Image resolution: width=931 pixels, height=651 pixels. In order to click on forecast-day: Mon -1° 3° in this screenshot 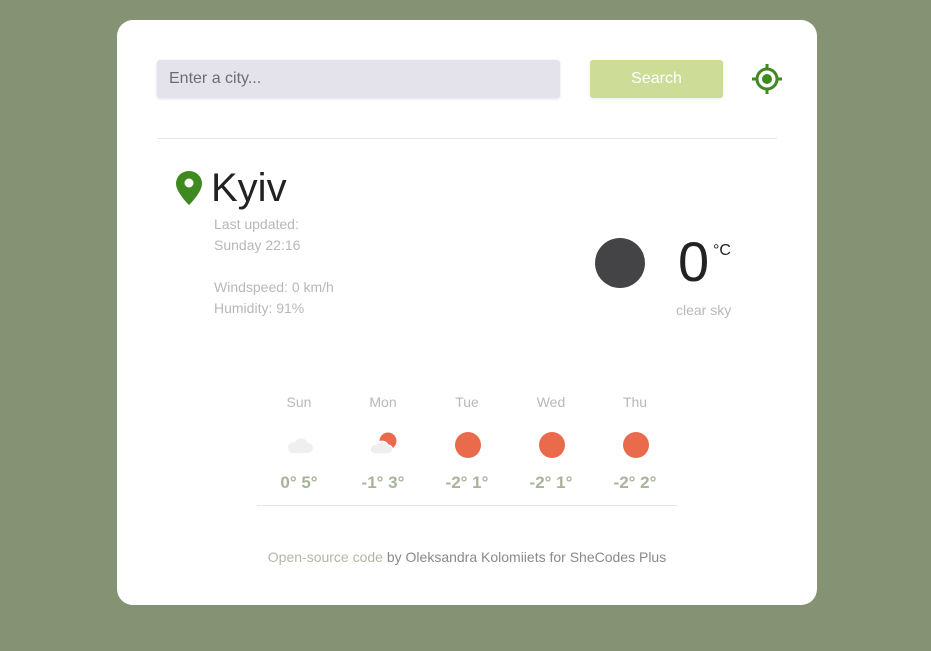, I will do `click(383, 447)`.